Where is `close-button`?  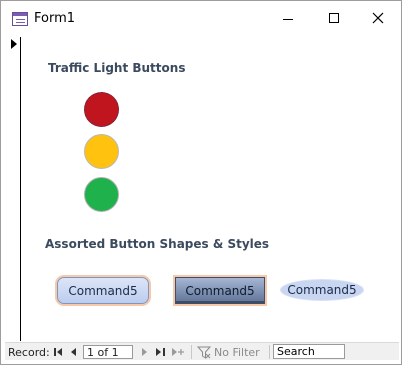
close-button is located at coordinates (378, 18).